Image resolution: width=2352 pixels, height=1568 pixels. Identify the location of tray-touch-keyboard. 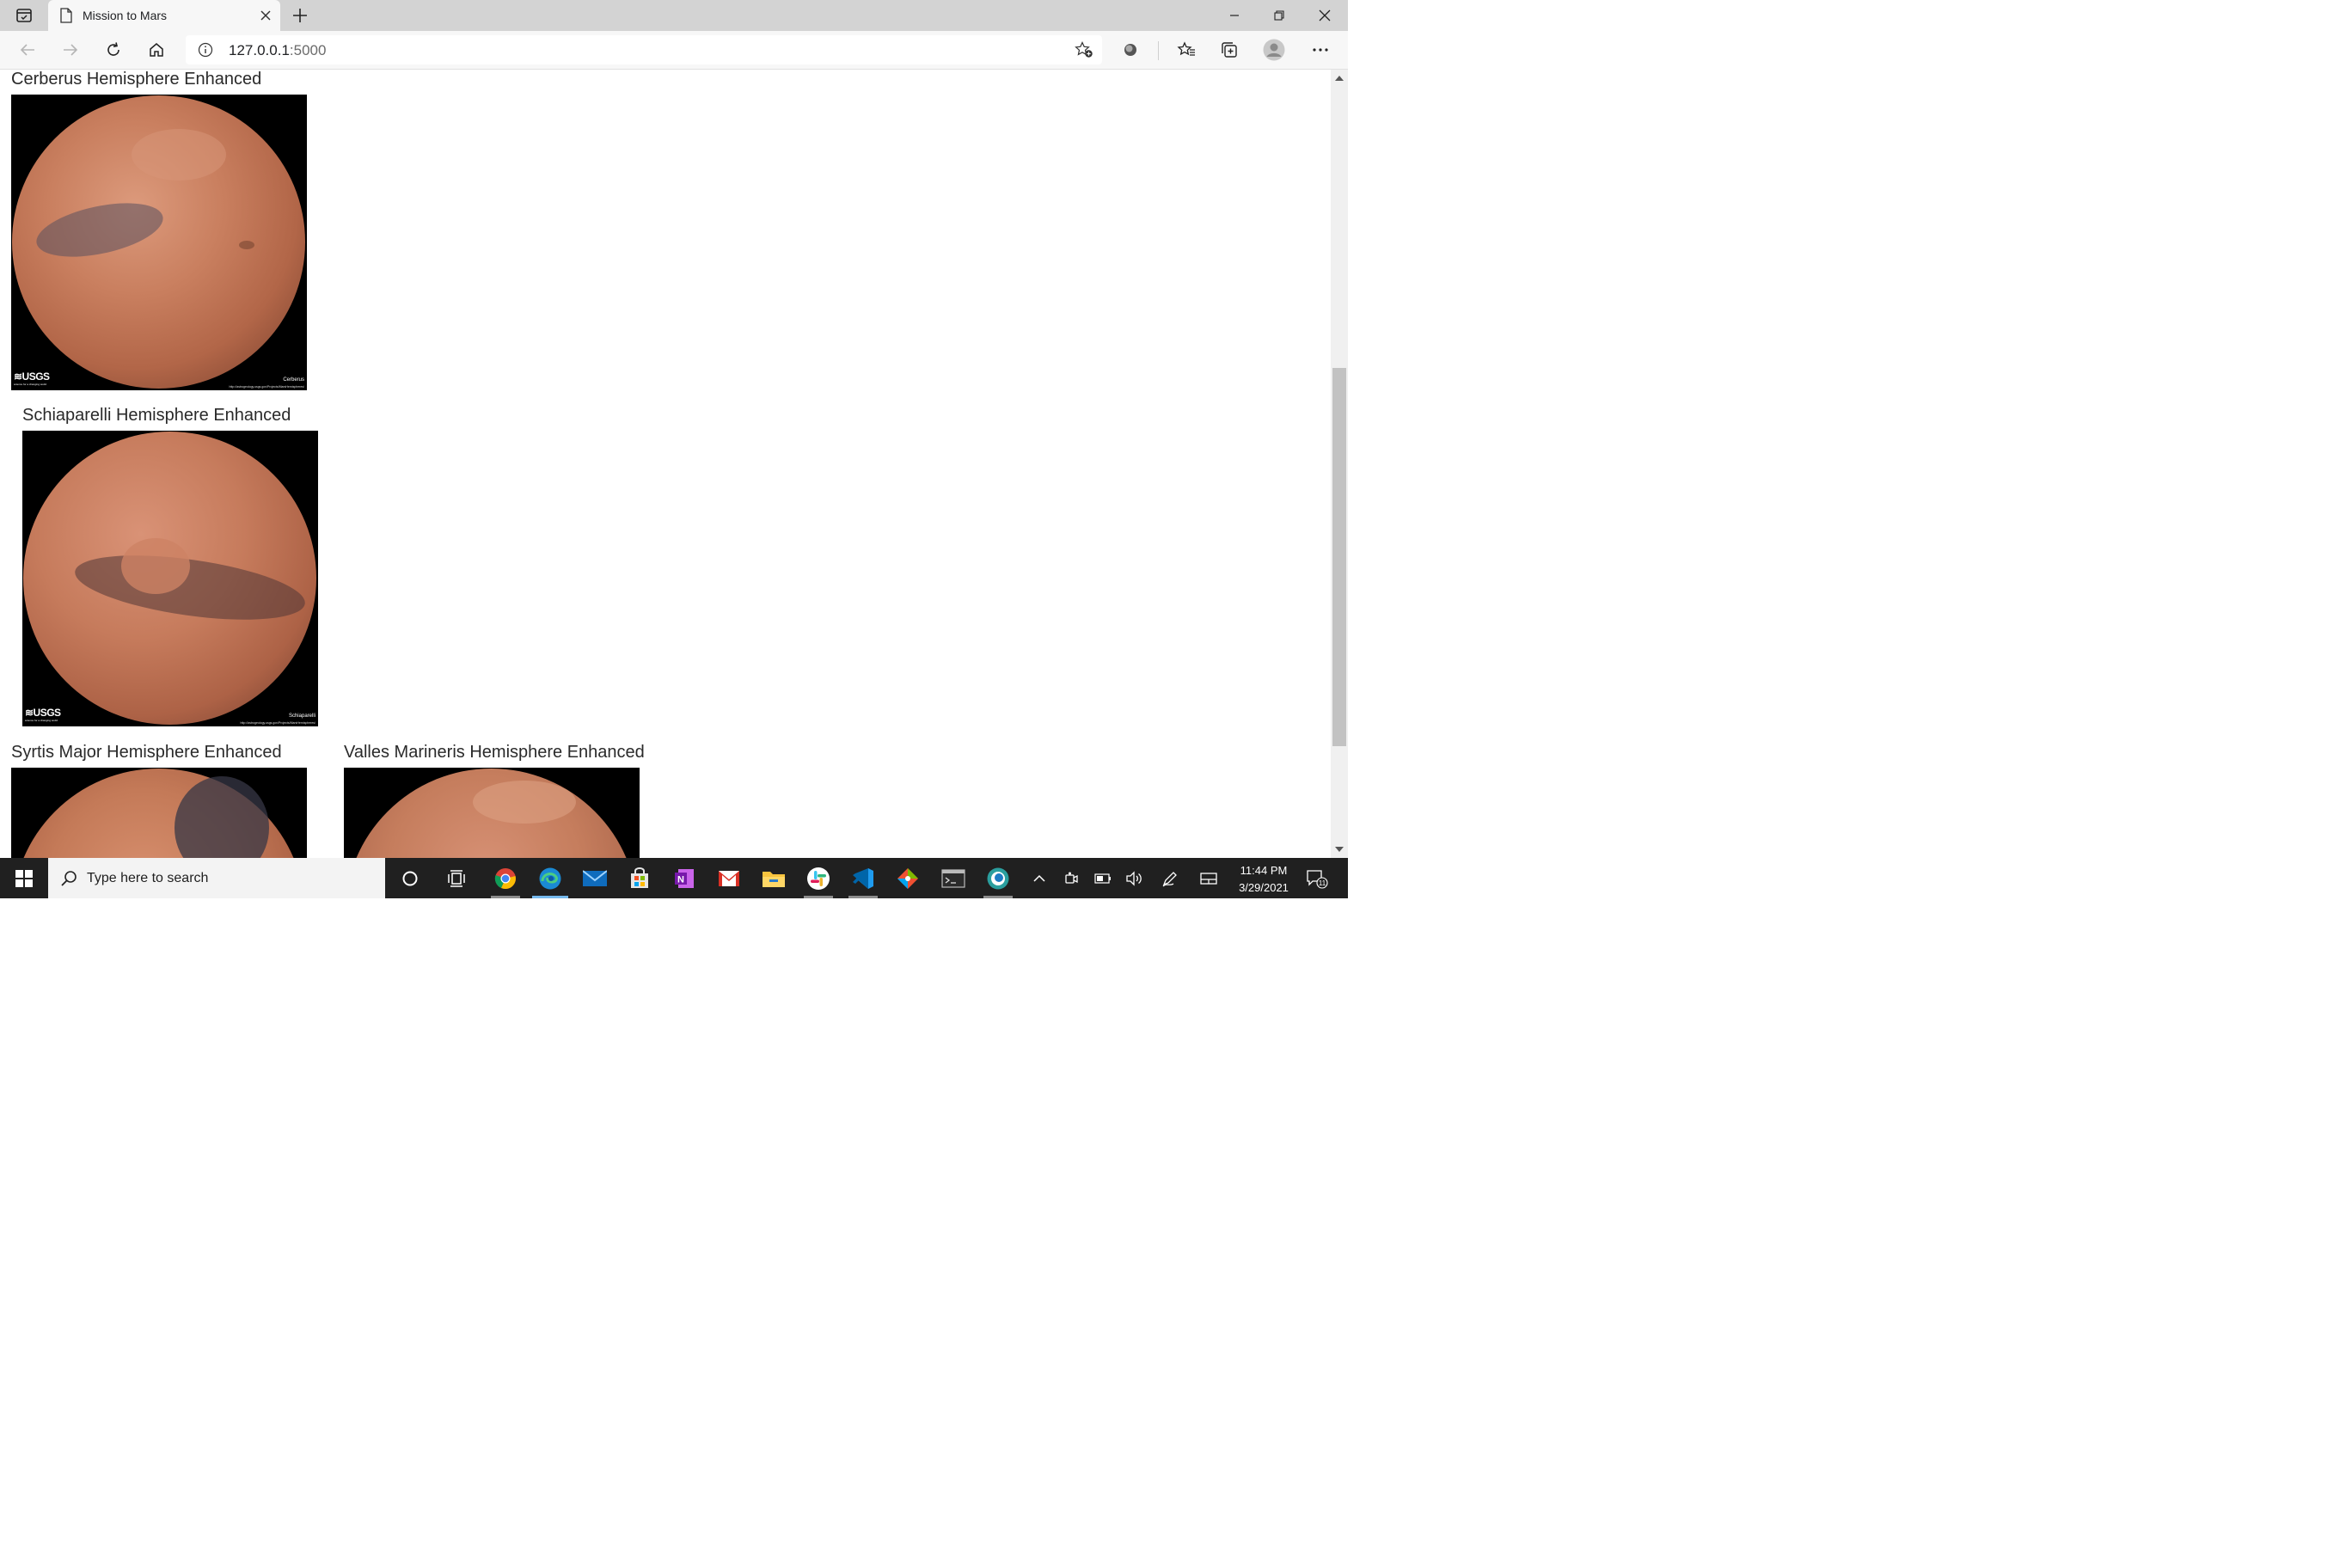
(1208, 878).